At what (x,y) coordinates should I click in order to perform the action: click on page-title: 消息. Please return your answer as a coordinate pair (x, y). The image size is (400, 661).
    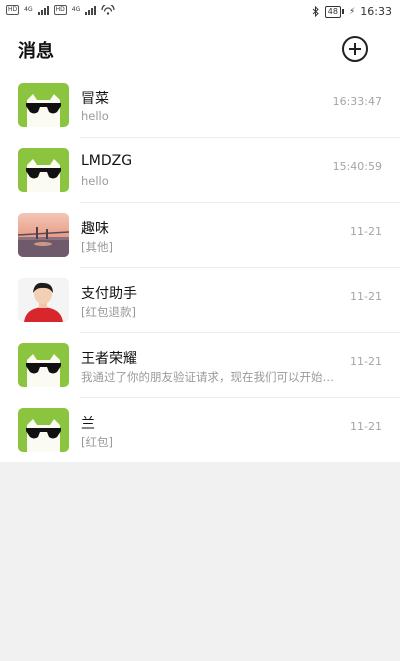
    Looking at the image, I should click on (36, 51).